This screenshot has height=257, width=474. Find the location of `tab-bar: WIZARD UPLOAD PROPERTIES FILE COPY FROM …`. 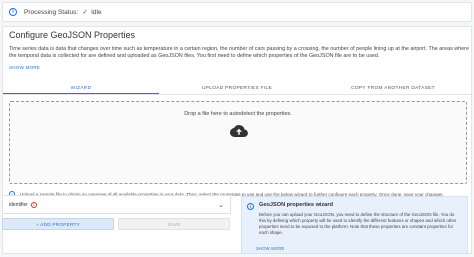

tab-bar: WIZARD UPLOAD PROPERTIES FILE COPY FROM … is located at coordinates (237, 89).